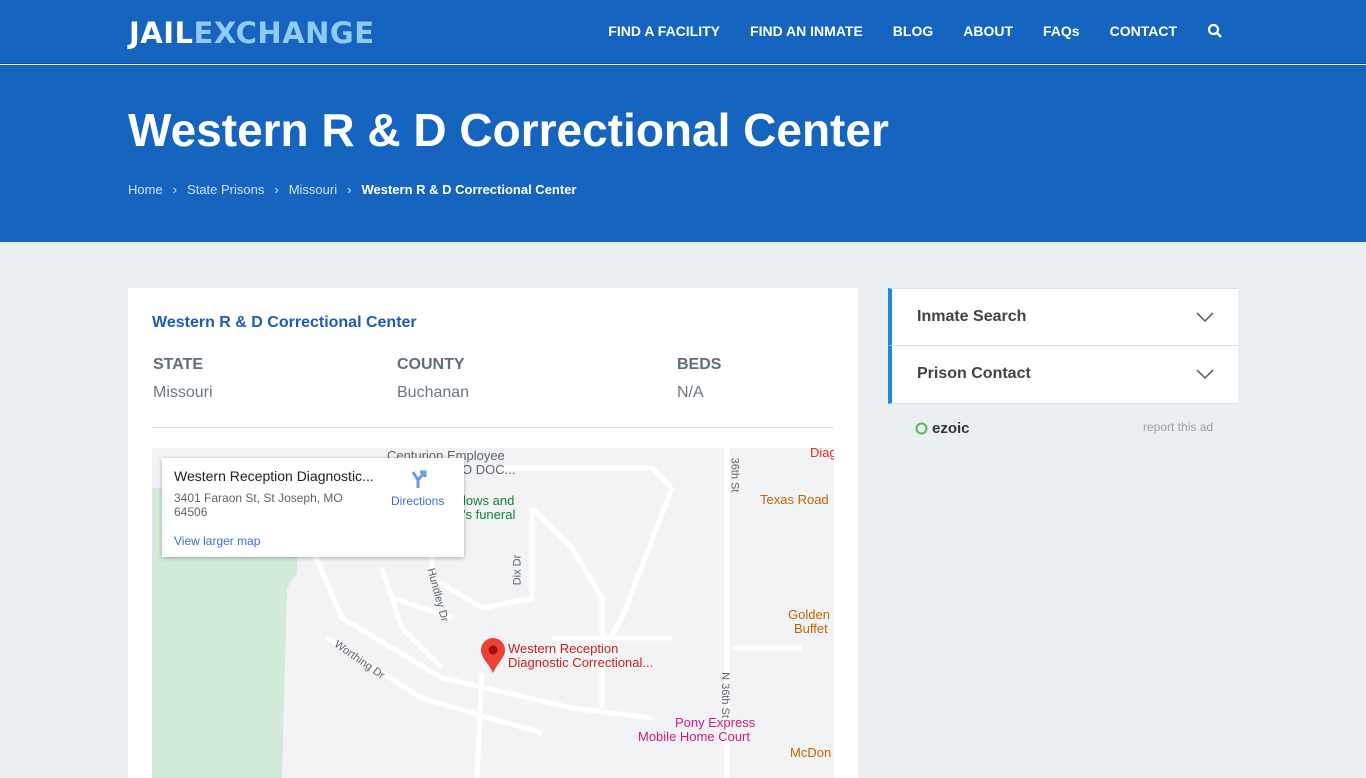 The height and width of the screenshot is (778, 1366). Describe the element at coordinates (1178, 427) in the screenshot. I see `report-ad-link: report this ad` at that location.